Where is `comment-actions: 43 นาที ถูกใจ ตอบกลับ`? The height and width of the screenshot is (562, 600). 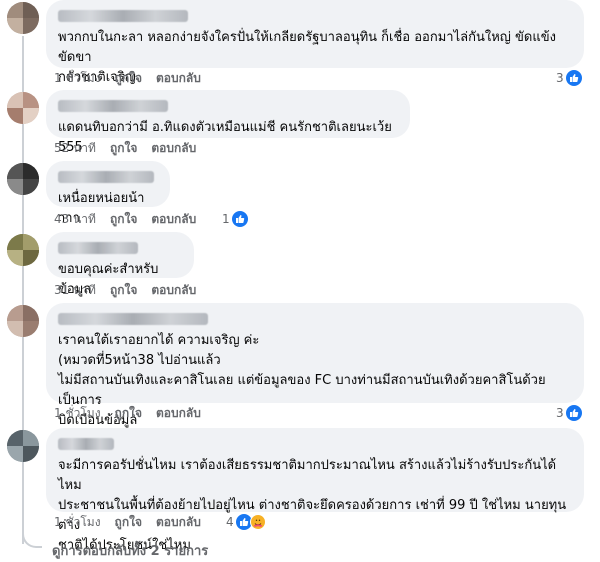
comment-actions: 43 นาที ถูกใจ ตอบกลับ is located at coordinates (125, 219).